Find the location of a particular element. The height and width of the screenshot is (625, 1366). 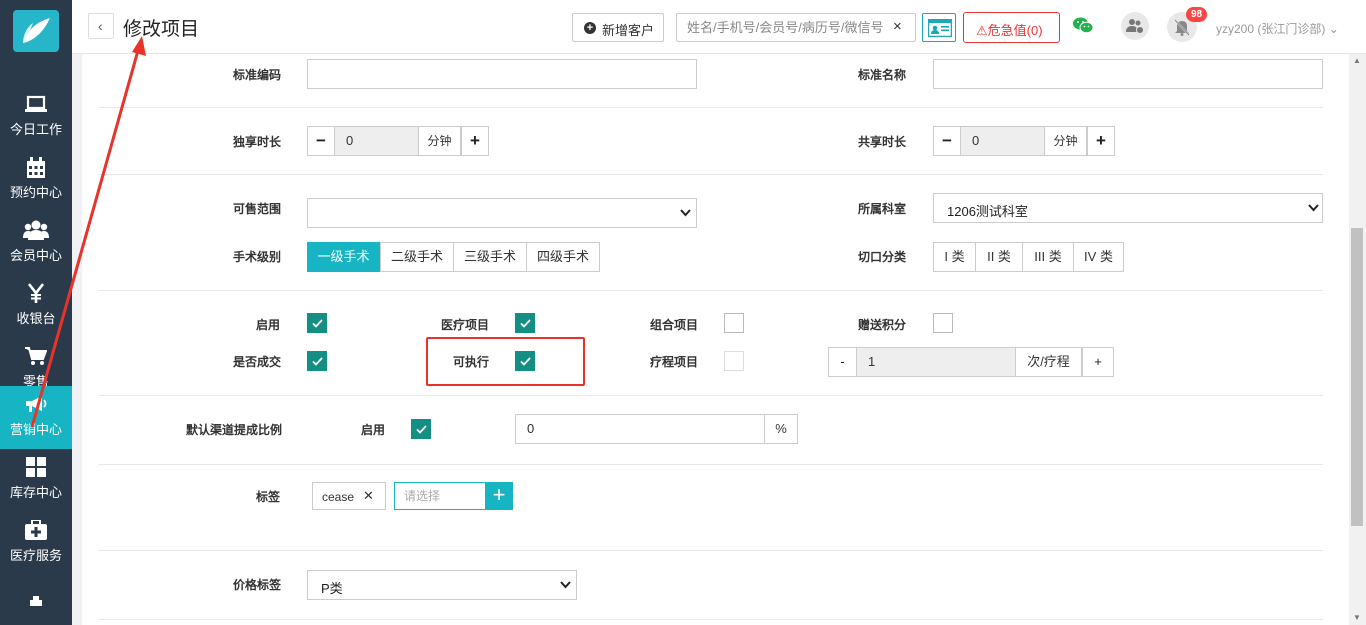

sidebar-item-label: 库存中心 is located at coordinates (35, 492).